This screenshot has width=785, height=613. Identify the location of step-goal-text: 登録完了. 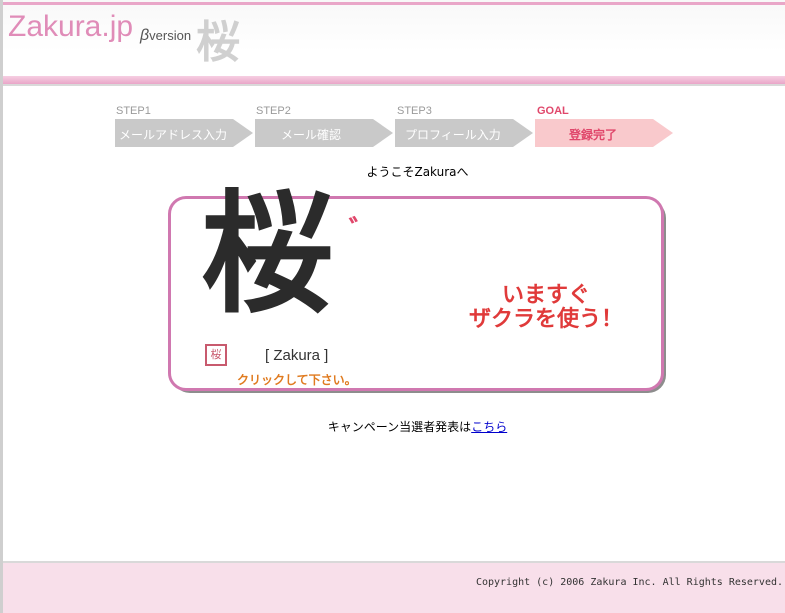
(593, 135).